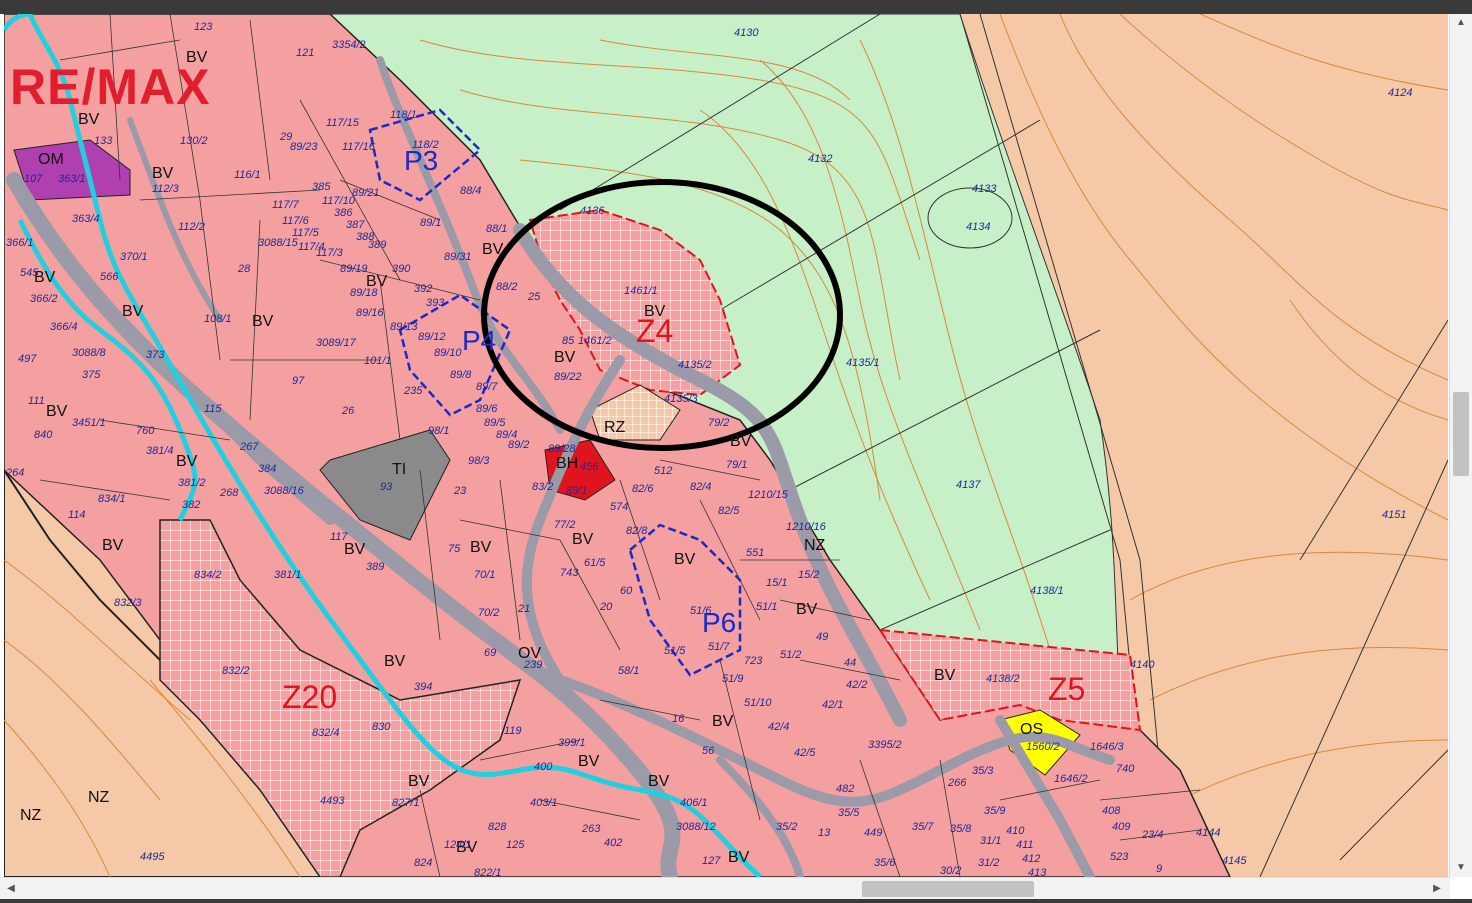 Image resolution: width=1472 pixels, height=903 pixels. I want to click on parcel-number: 3089/17, so click(336, 343).